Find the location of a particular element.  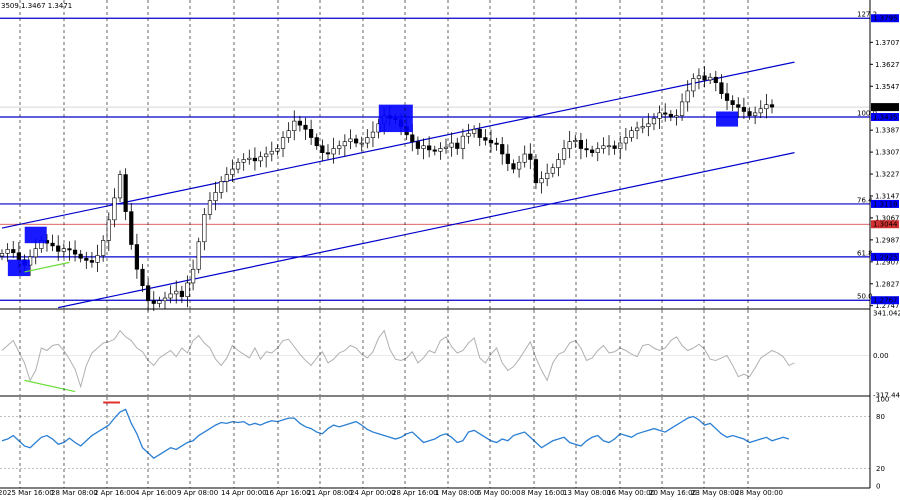

x-tick-label: 16 May 00:00 is located at coordinates (631, 493).